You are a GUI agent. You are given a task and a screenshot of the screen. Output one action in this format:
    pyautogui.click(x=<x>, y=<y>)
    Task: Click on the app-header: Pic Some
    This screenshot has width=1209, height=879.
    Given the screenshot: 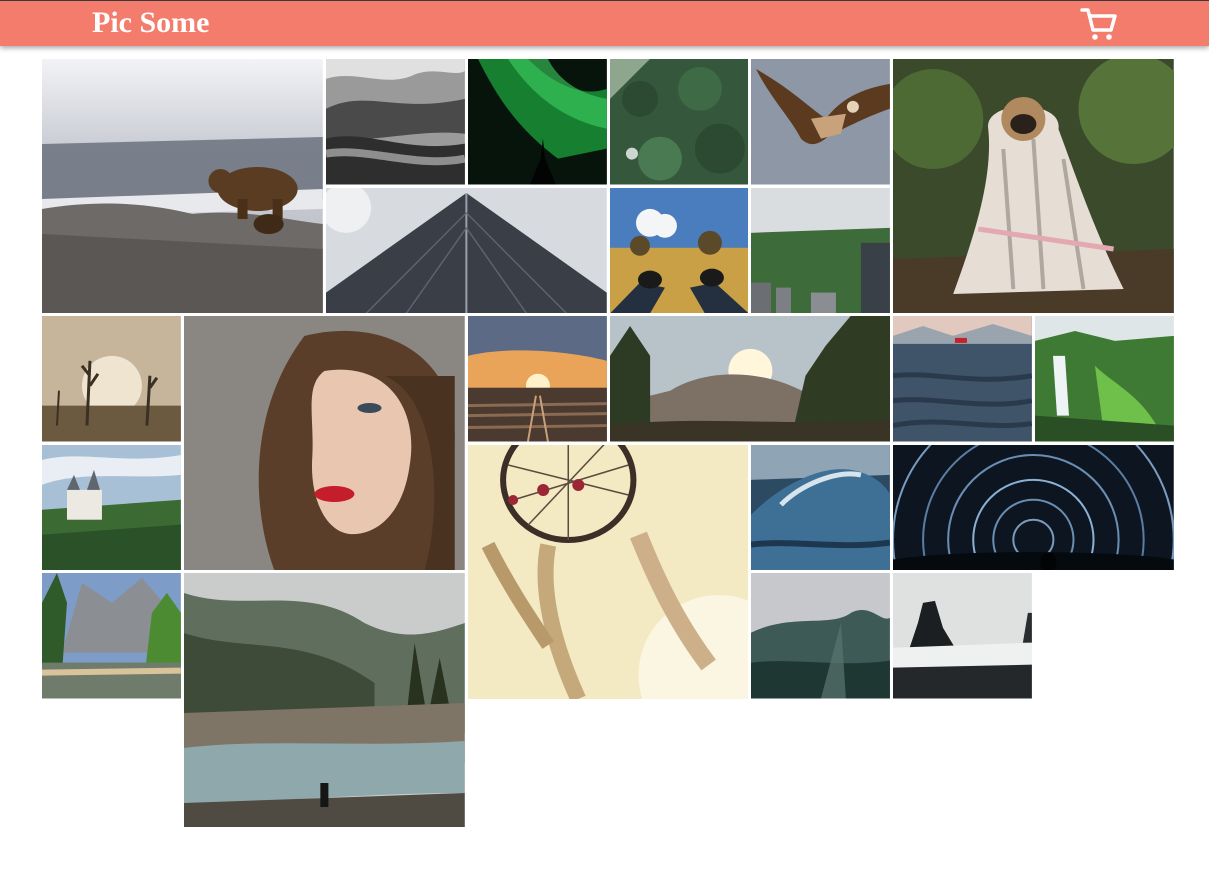 What is the action you would take?
    pyautogui.click(x=604, y=23)
    